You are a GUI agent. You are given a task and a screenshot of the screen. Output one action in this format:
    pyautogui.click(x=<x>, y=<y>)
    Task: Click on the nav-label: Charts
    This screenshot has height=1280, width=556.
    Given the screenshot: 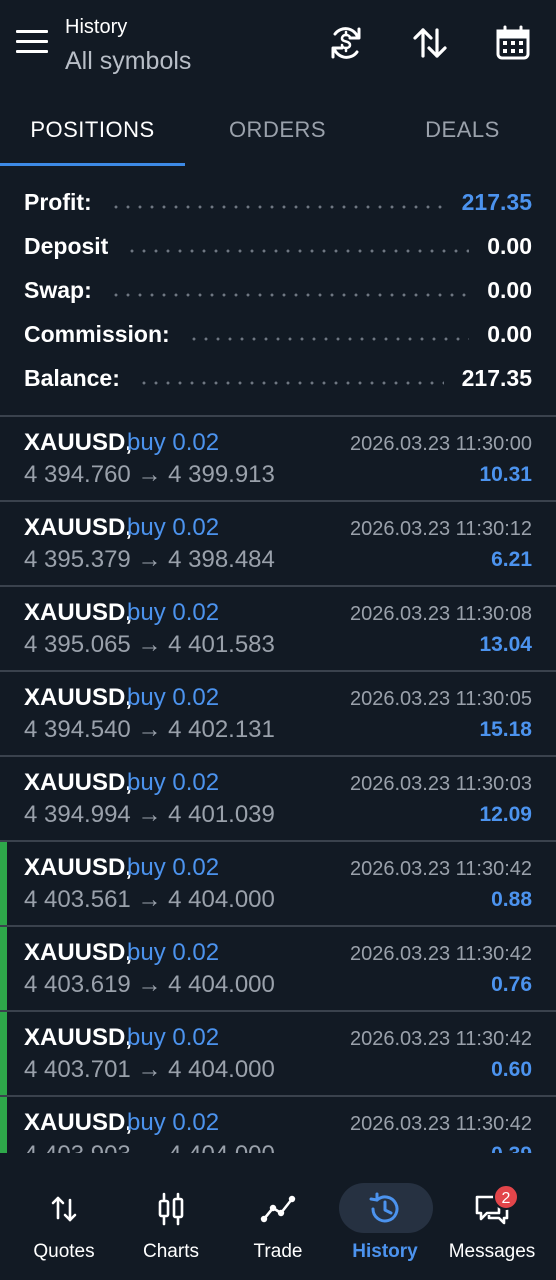 What is the action you would take?
    pyautogui.click(x=171, y=1251)
    